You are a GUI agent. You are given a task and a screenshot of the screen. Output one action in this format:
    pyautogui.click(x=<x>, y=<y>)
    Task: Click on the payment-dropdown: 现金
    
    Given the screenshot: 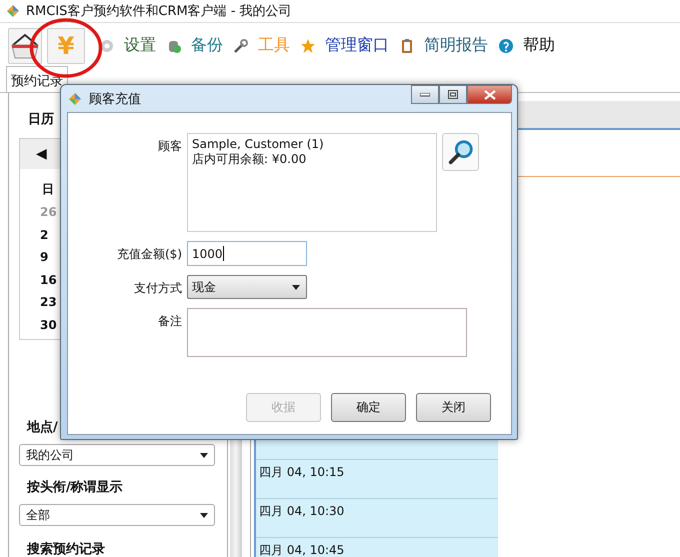 What is the action you would take?
    pyautogui.click(x=247, y=287)
    